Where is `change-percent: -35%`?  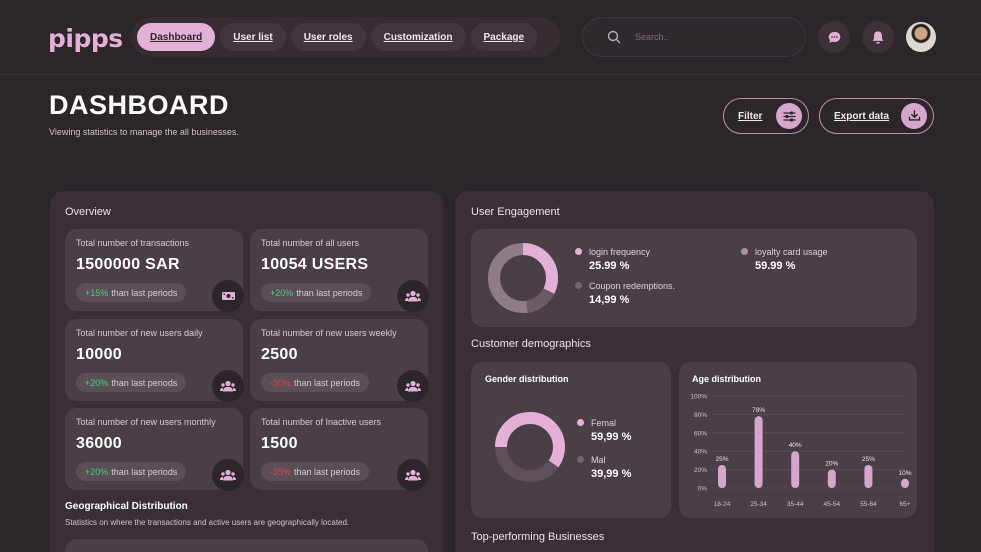 change-percent: -35% is located at coordinates (281, 471).